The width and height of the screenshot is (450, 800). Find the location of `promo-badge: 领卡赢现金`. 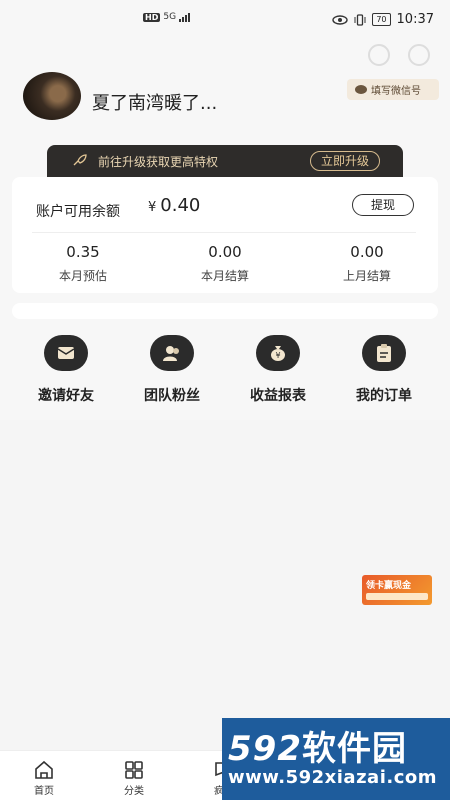

promo-badge: 领卡赢现金 is located at coordinates (397, 590).